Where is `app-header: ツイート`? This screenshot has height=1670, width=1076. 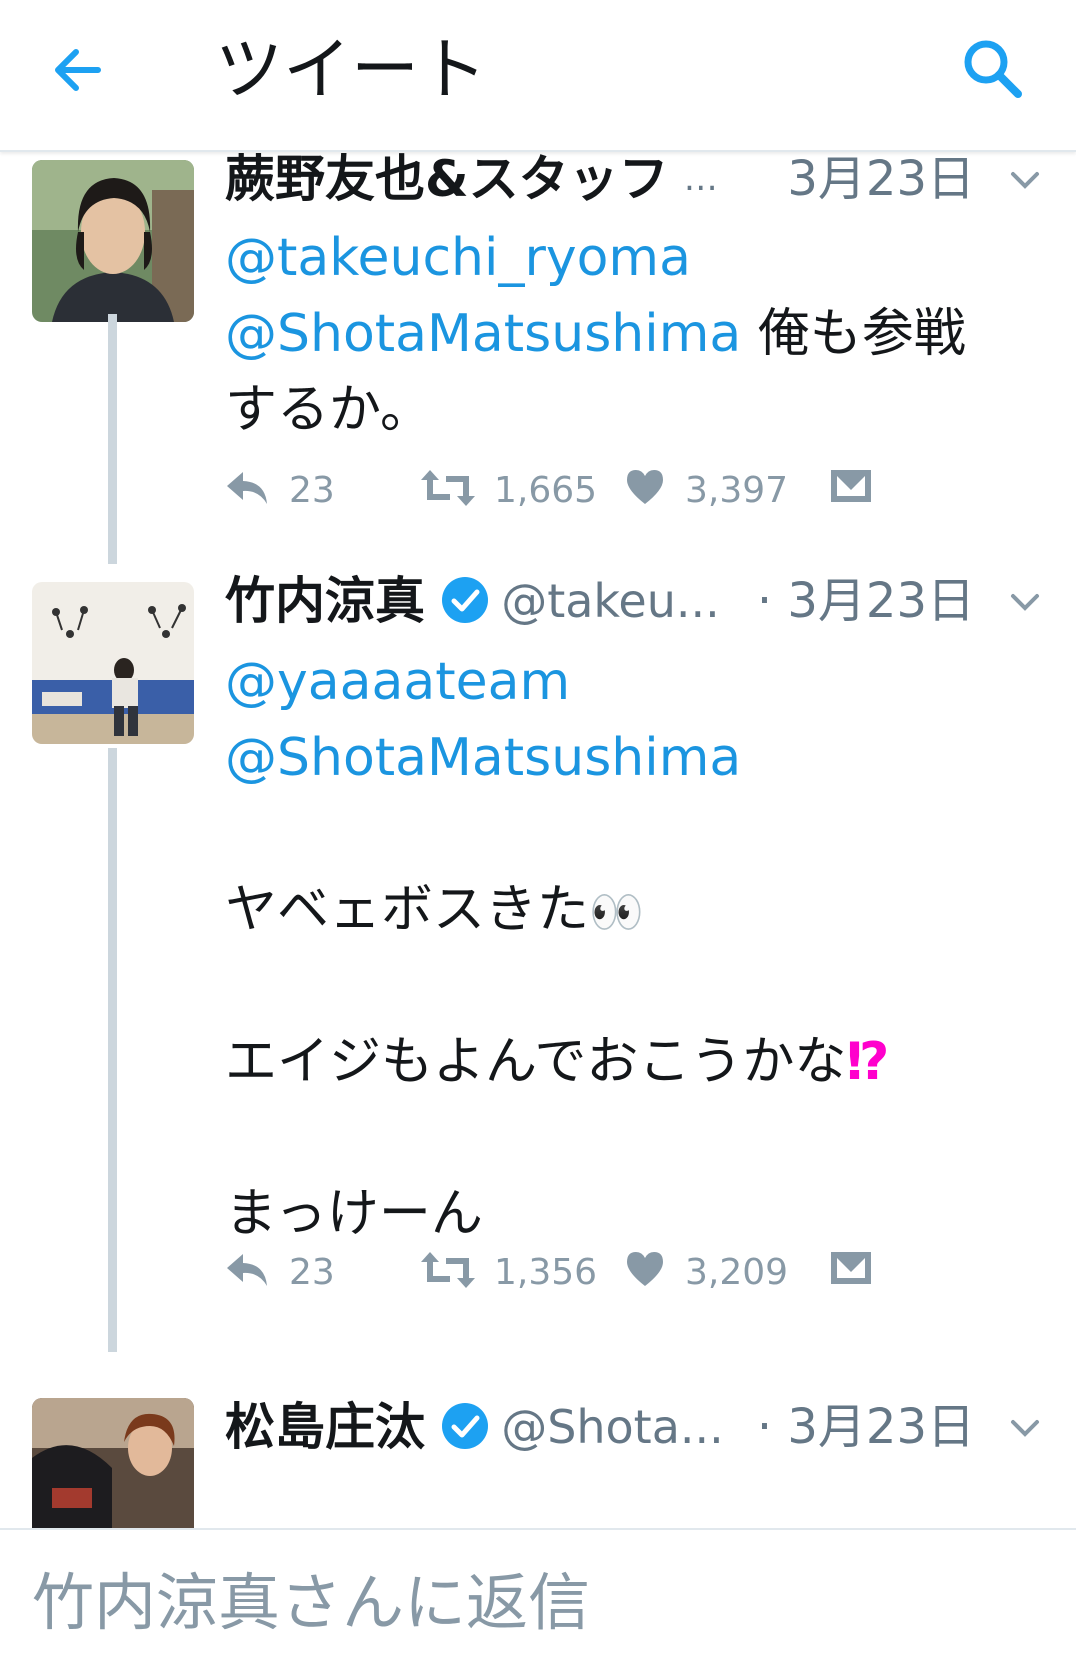 app-header: ツイート is located at coordinates (538, 76).